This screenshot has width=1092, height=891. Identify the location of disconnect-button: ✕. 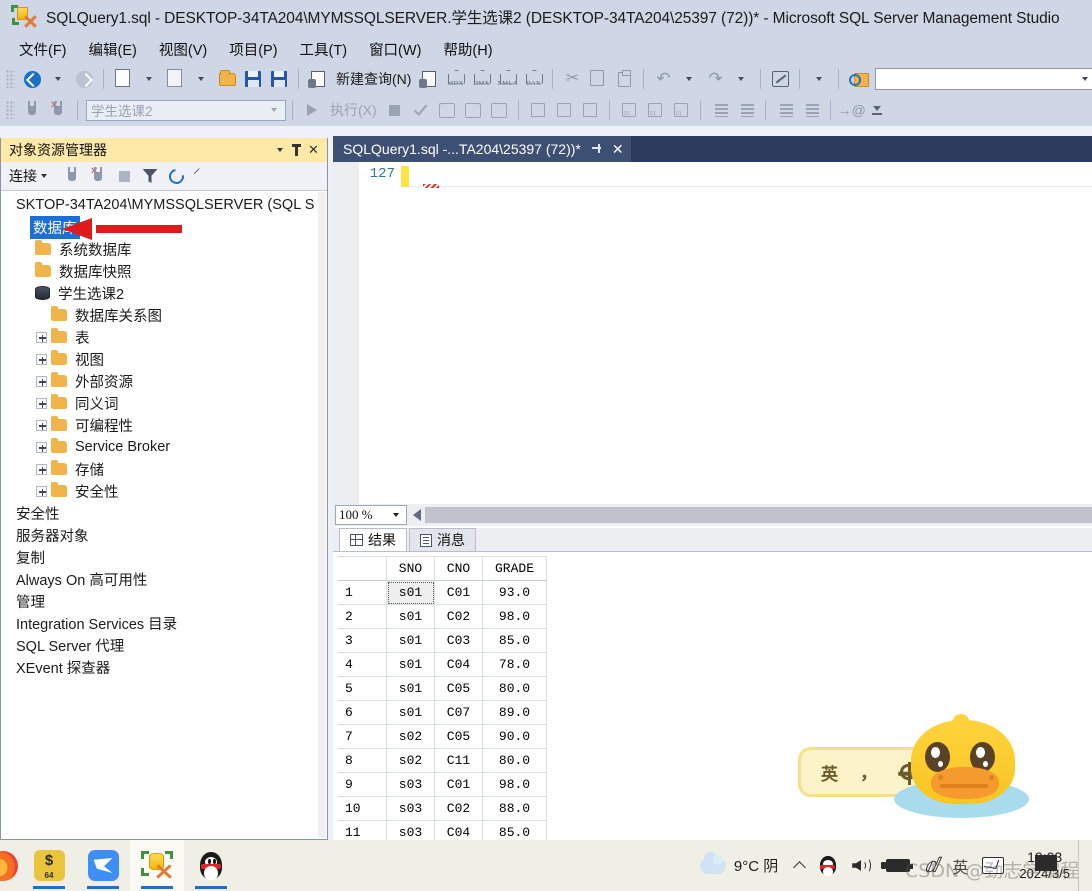
(58, 110).